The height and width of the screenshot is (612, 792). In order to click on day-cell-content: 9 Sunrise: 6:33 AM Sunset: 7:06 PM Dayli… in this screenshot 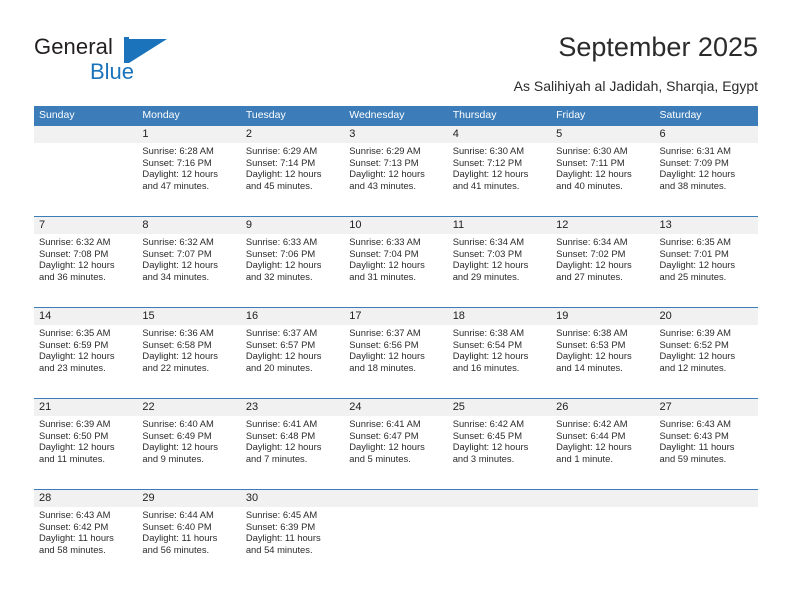, I will do `click(292, 262)`.